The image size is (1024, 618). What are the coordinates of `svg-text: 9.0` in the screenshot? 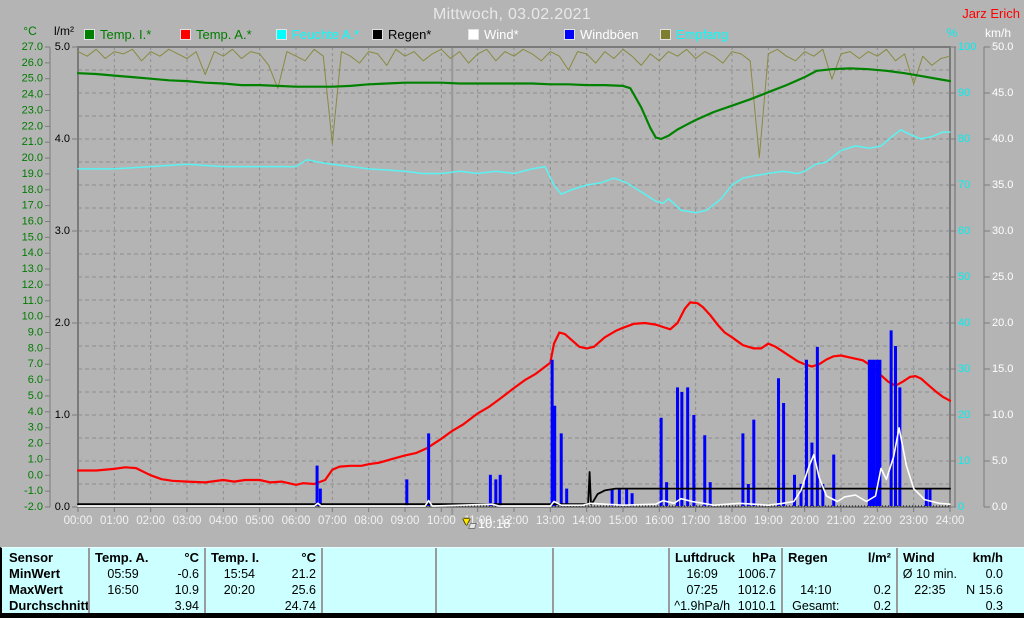 It's located at (35, 333).